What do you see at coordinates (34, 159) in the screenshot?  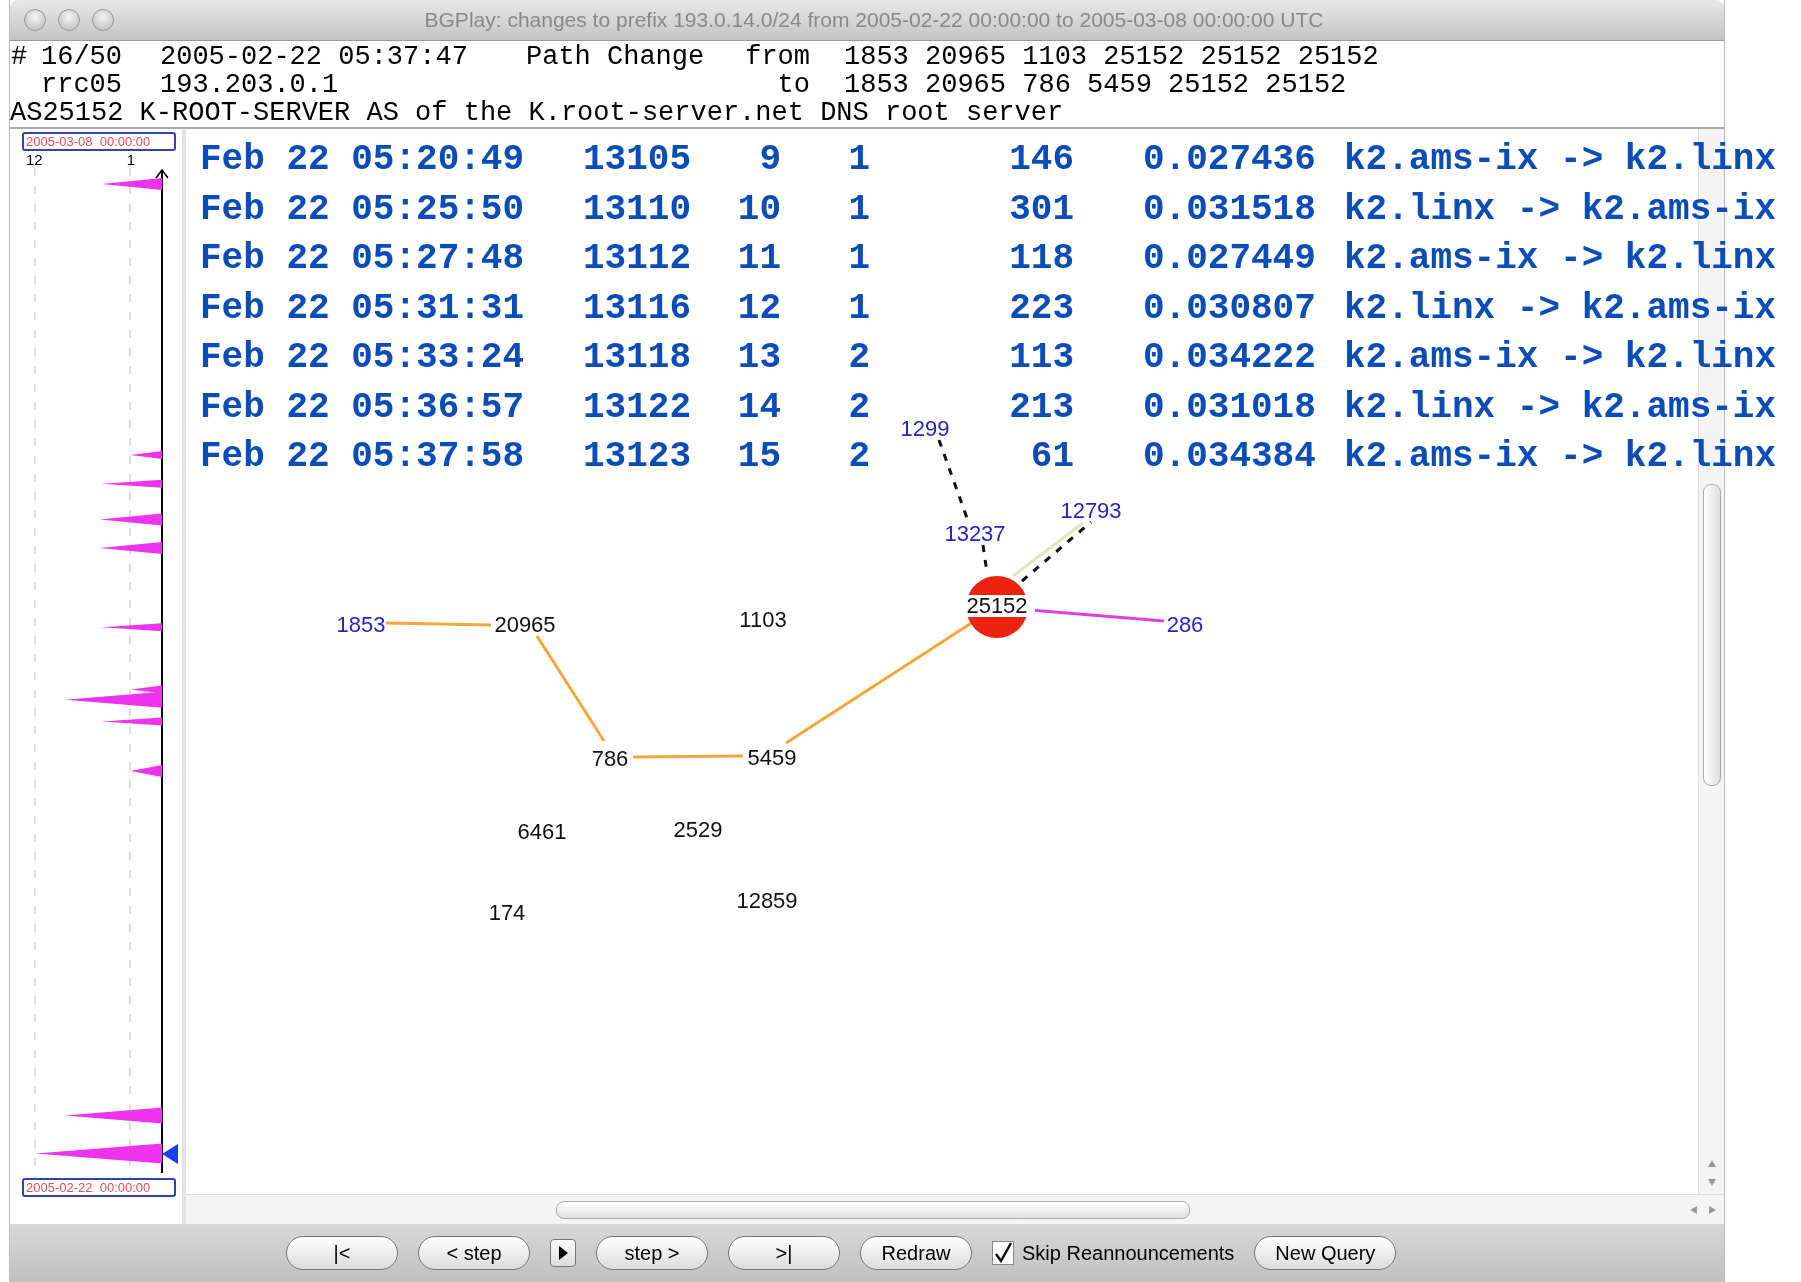 I see `axis-label: 12` at bounding box center [34, 159].